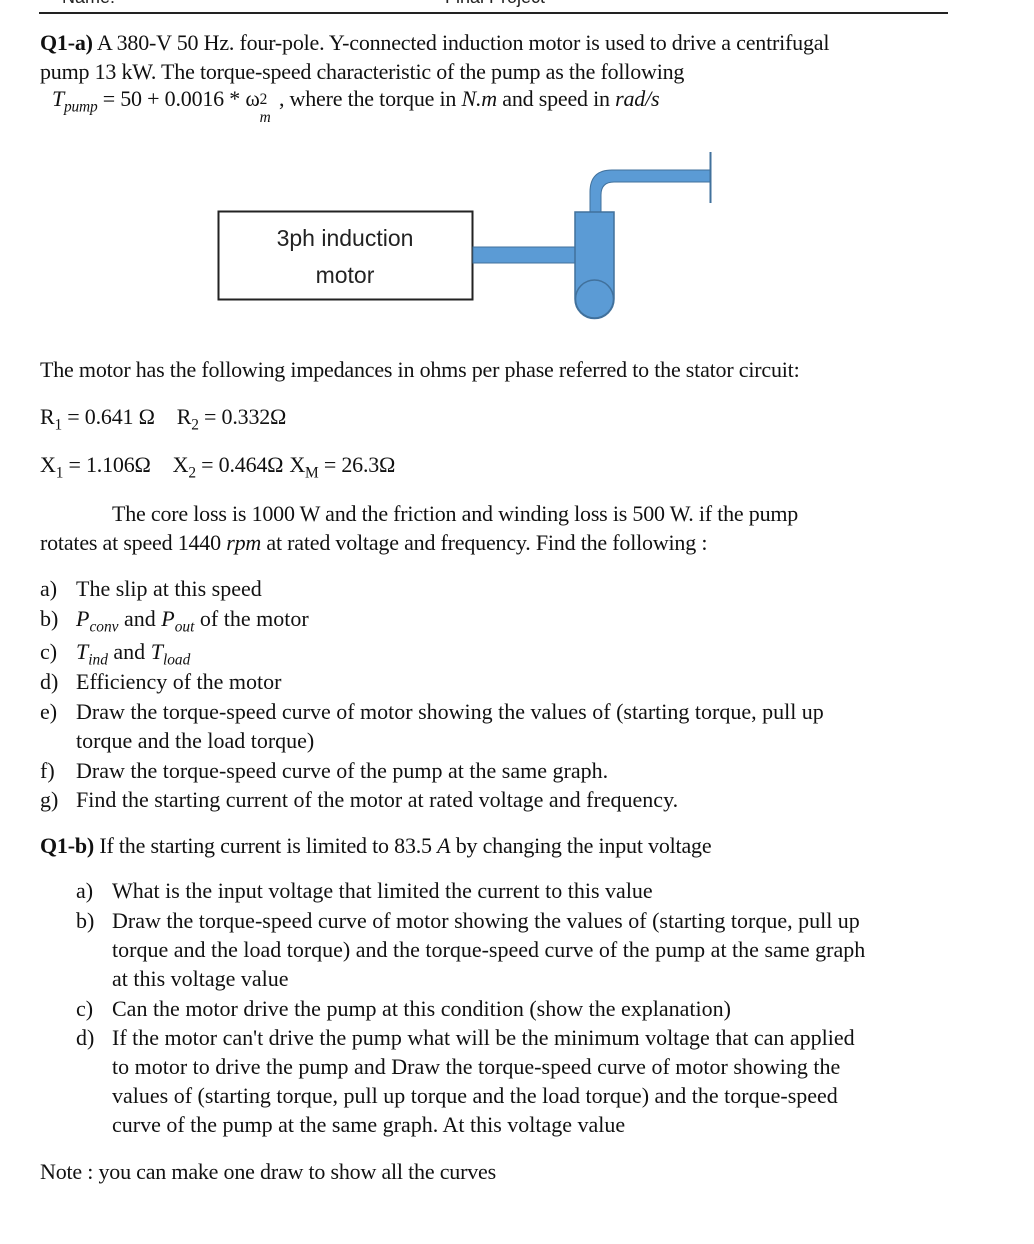 Image resolution: width=1034 pixels, height=1244 pixels. Describe the element at coordinates (66, 42) in the screenshot. I see `q1a-label: Q1-a)` at that location.